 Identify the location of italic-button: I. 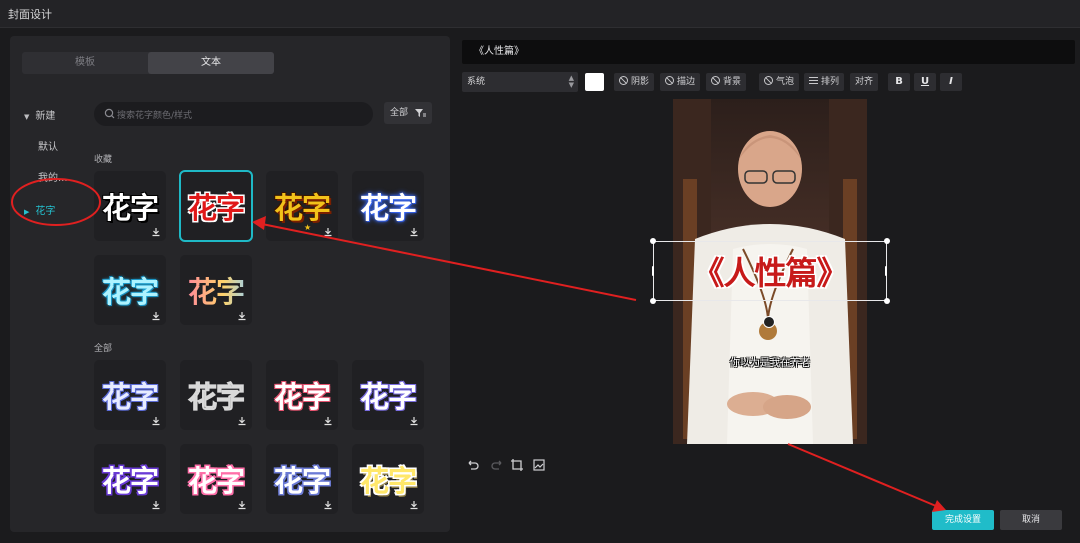
(951, 82).